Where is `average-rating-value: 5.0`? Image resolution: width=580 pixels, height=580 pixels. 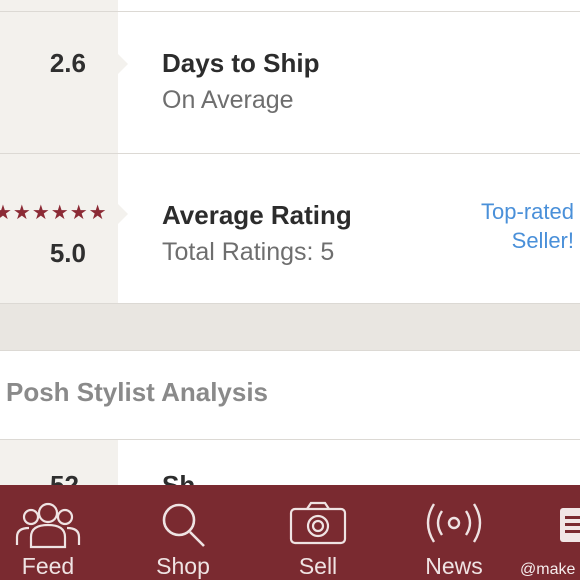
average-rating-value: 5.0 is located at coordinates (67, 253).